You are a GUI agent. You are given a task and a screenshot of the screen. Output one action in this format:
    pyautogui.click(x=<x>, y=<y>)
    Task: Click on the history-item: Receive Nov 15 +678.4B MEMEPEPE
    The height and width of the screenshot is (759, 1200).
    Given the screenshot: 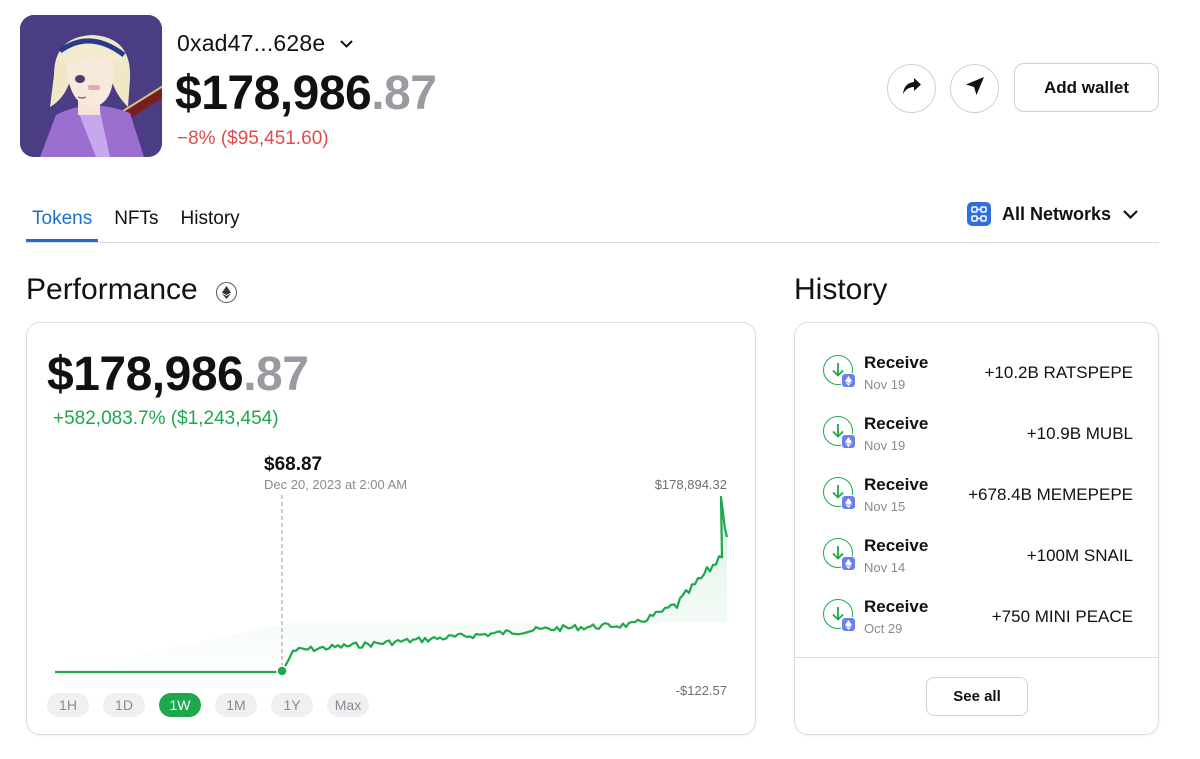 What is the action you would take?
    pyautogui.click(x=978, y=494)
    